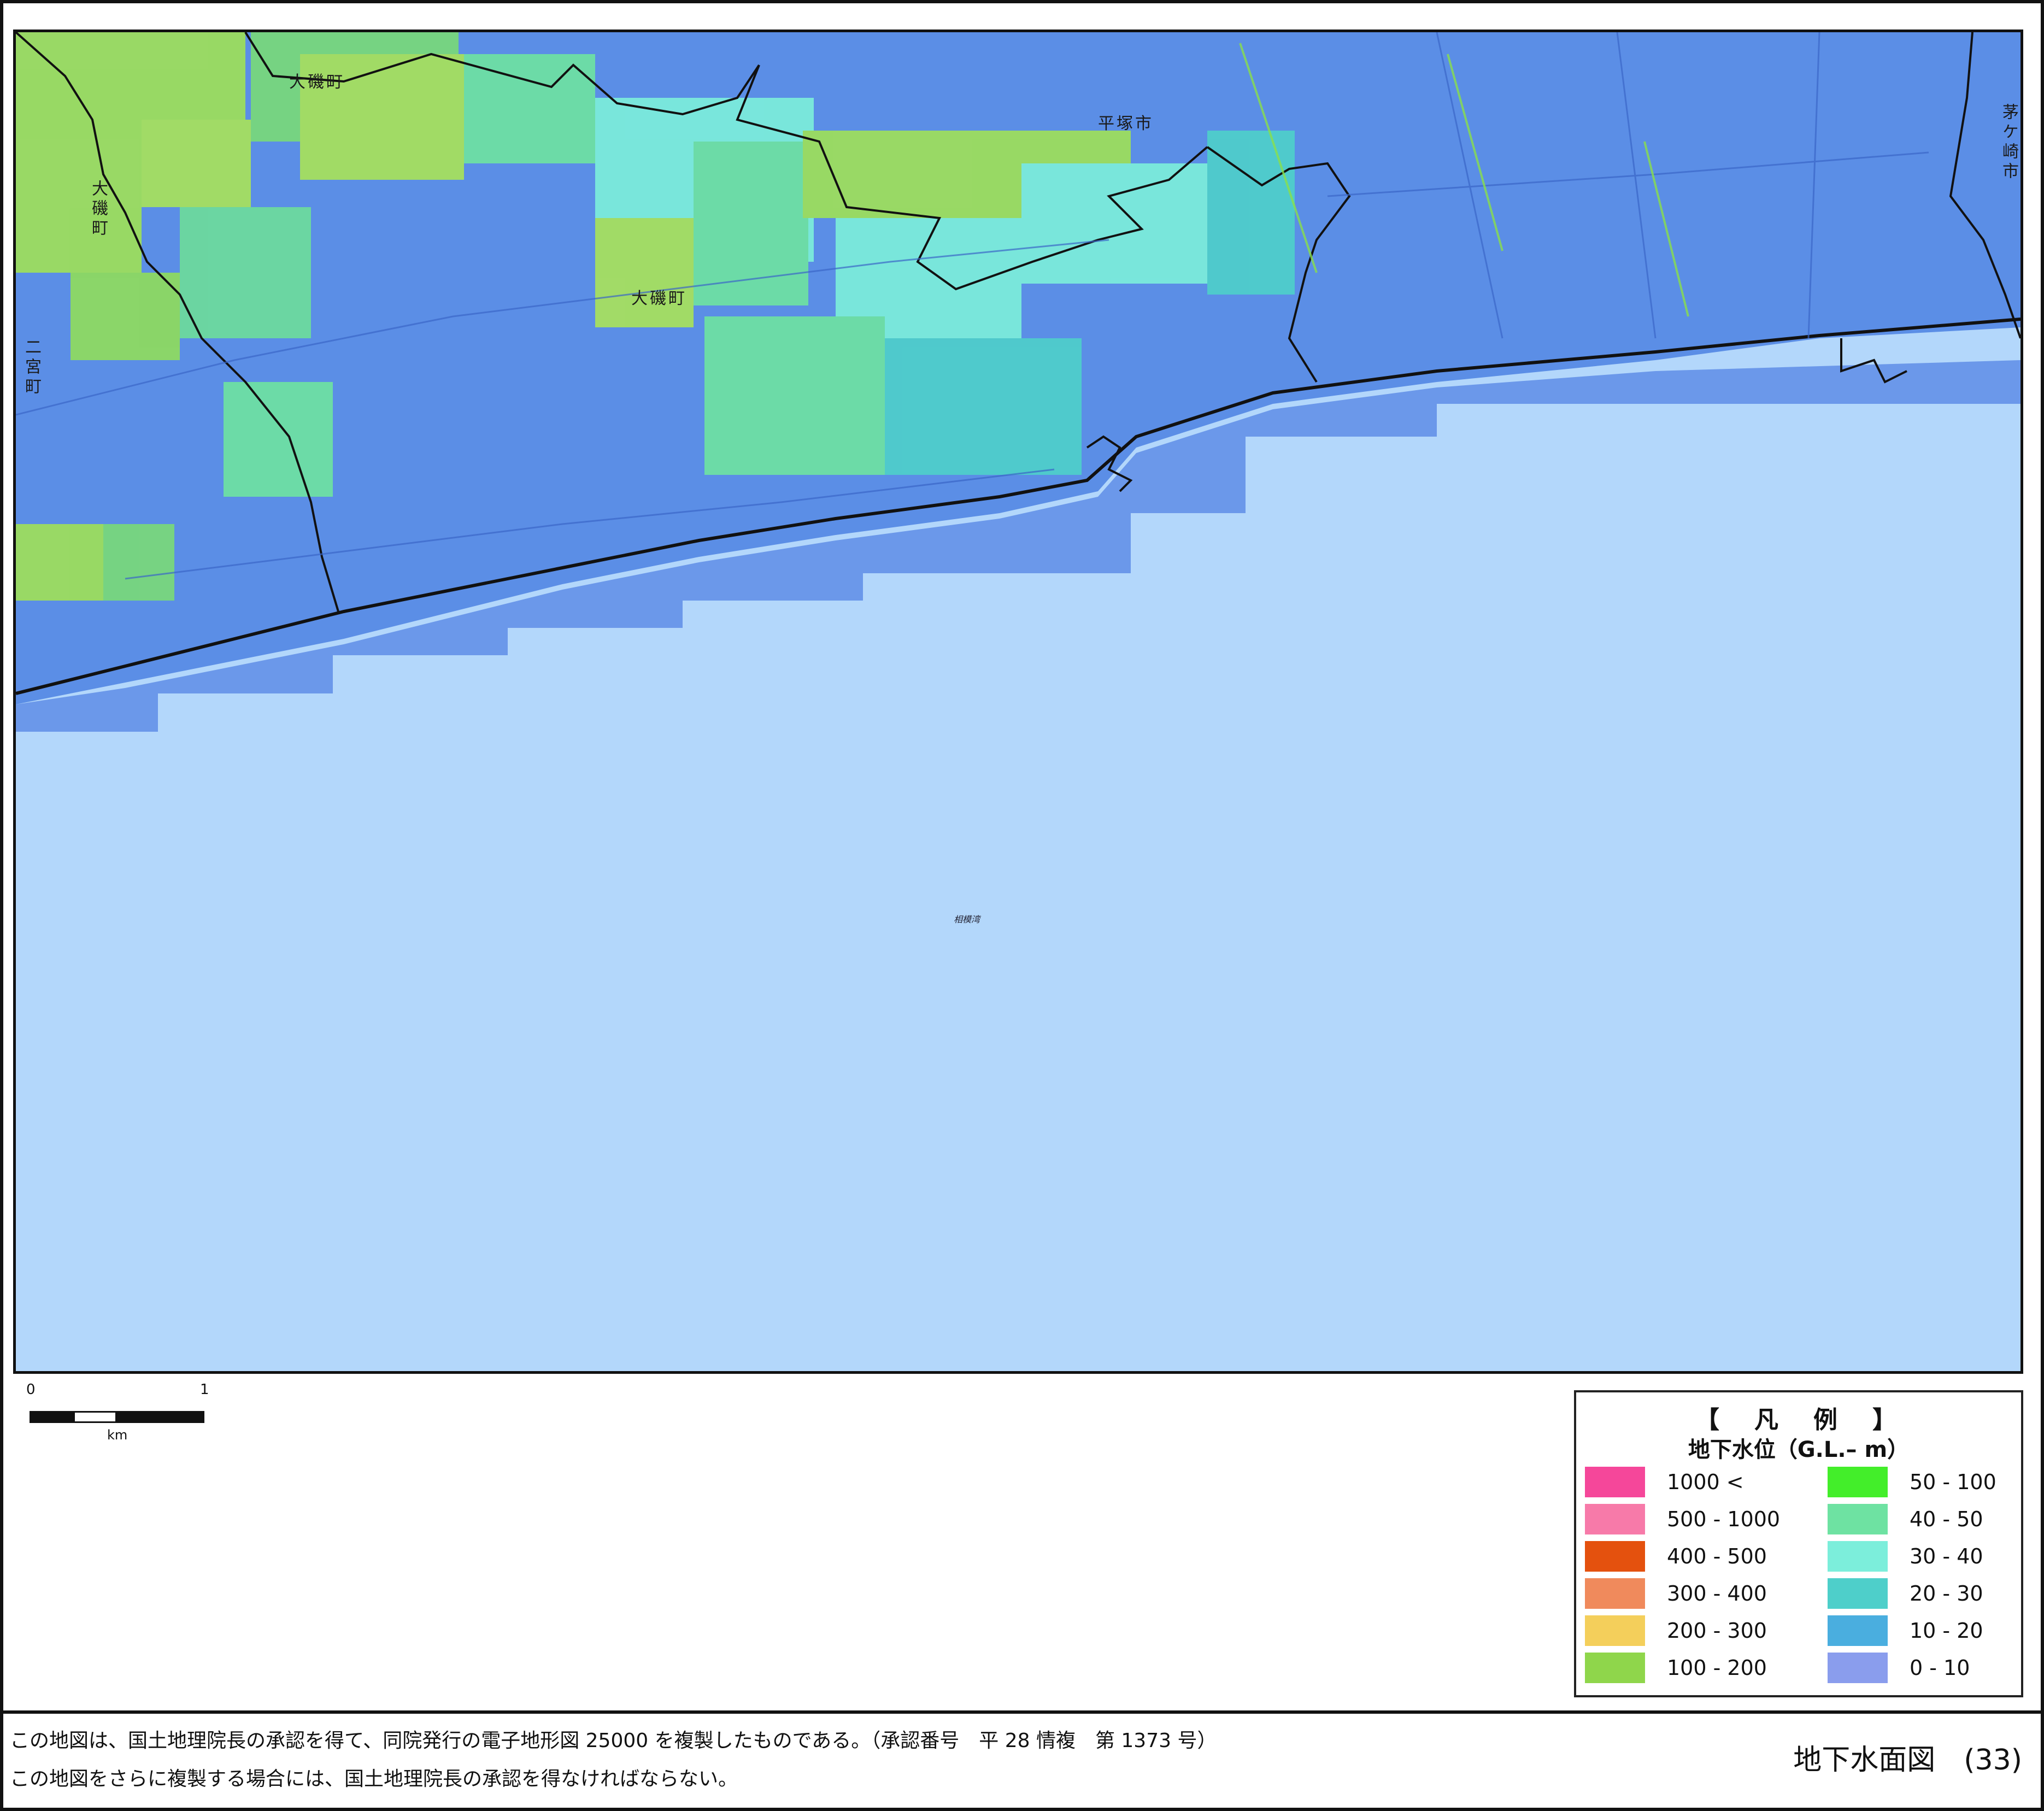 This screenshot has width=2044, height=1811. I want to click on scale-start: 0, so click(31, 1389).